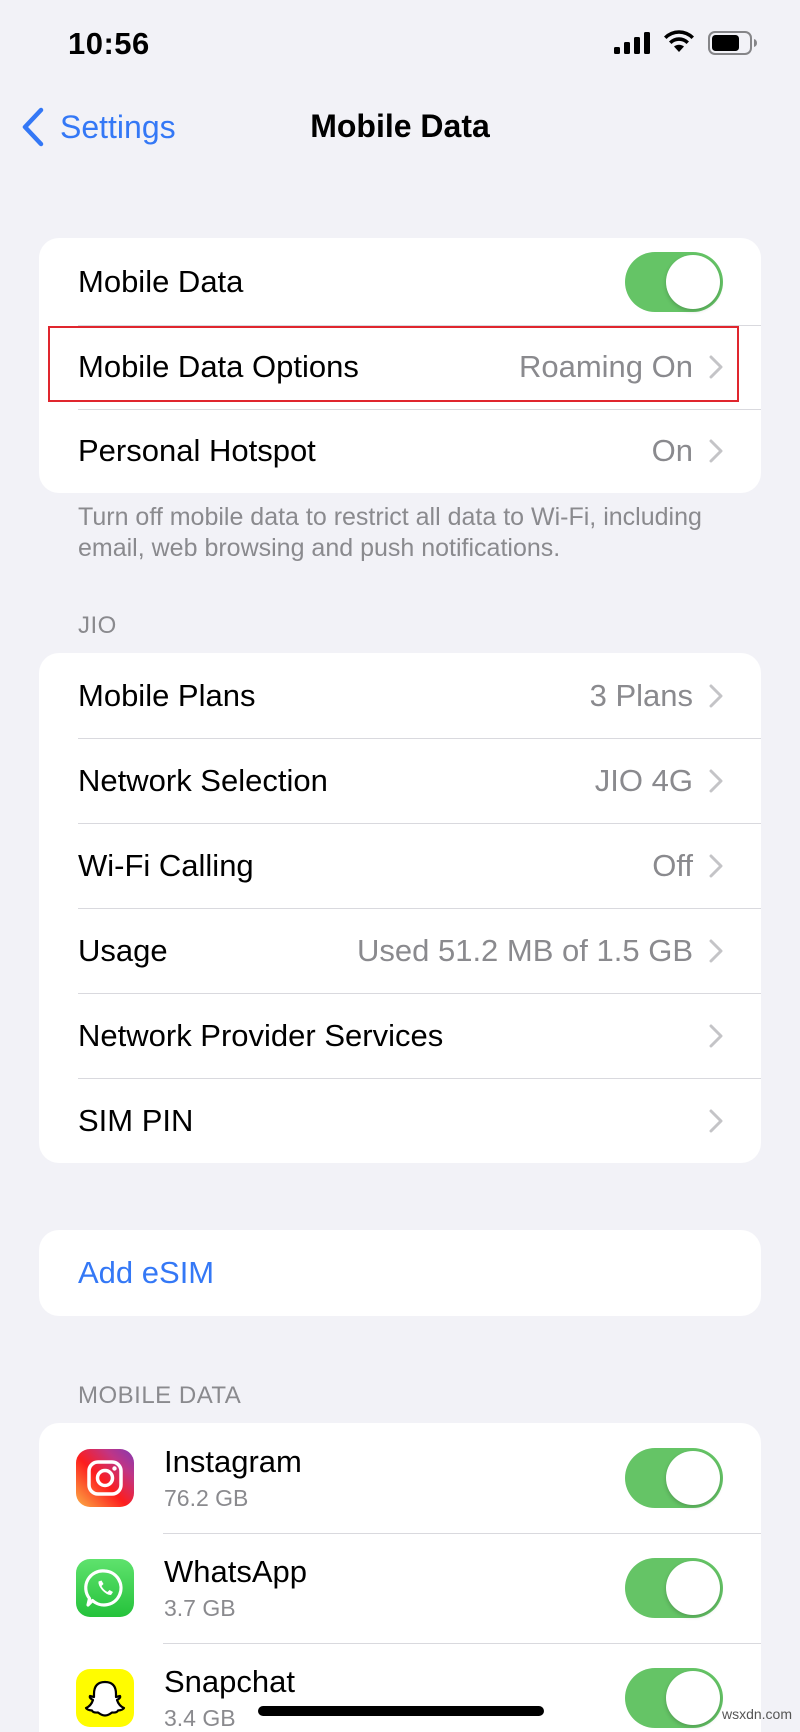 The height and width of the screenshot is (1732, 800). What do you see at coordinates (400, 45) in the screenshot?
I see `status-bar: 10:56` at bounding box center [400, 45].